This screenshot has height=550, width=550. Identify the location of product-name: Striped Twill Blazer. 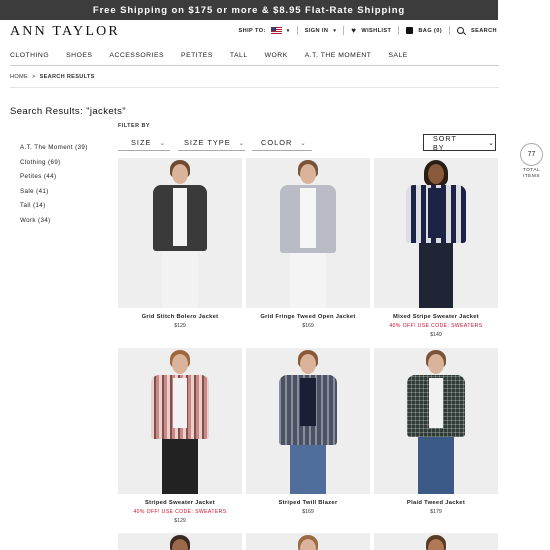
(308, 503).